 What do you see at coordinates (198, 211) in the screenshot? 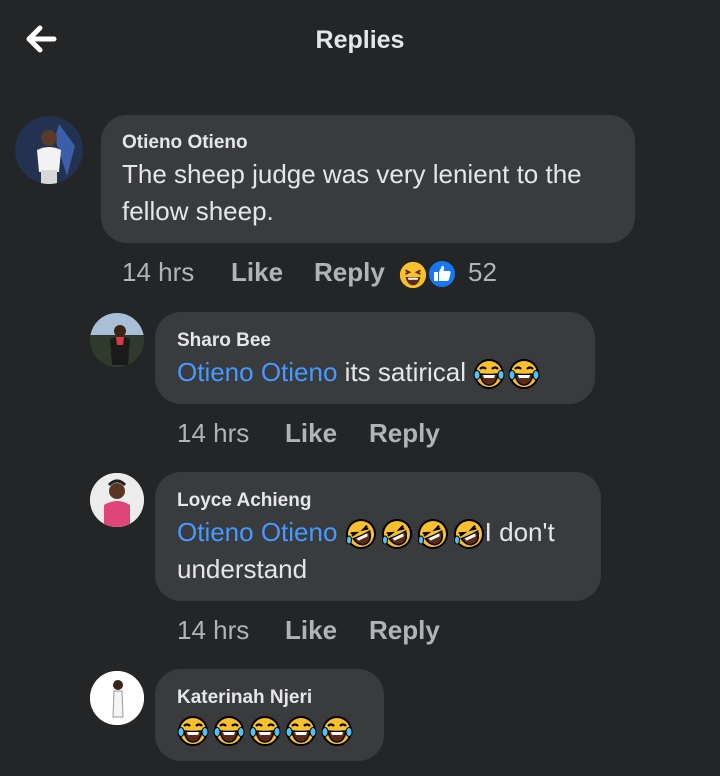
I see `comment-text-line: fellow sheep.` at bounding box center [198, 211].